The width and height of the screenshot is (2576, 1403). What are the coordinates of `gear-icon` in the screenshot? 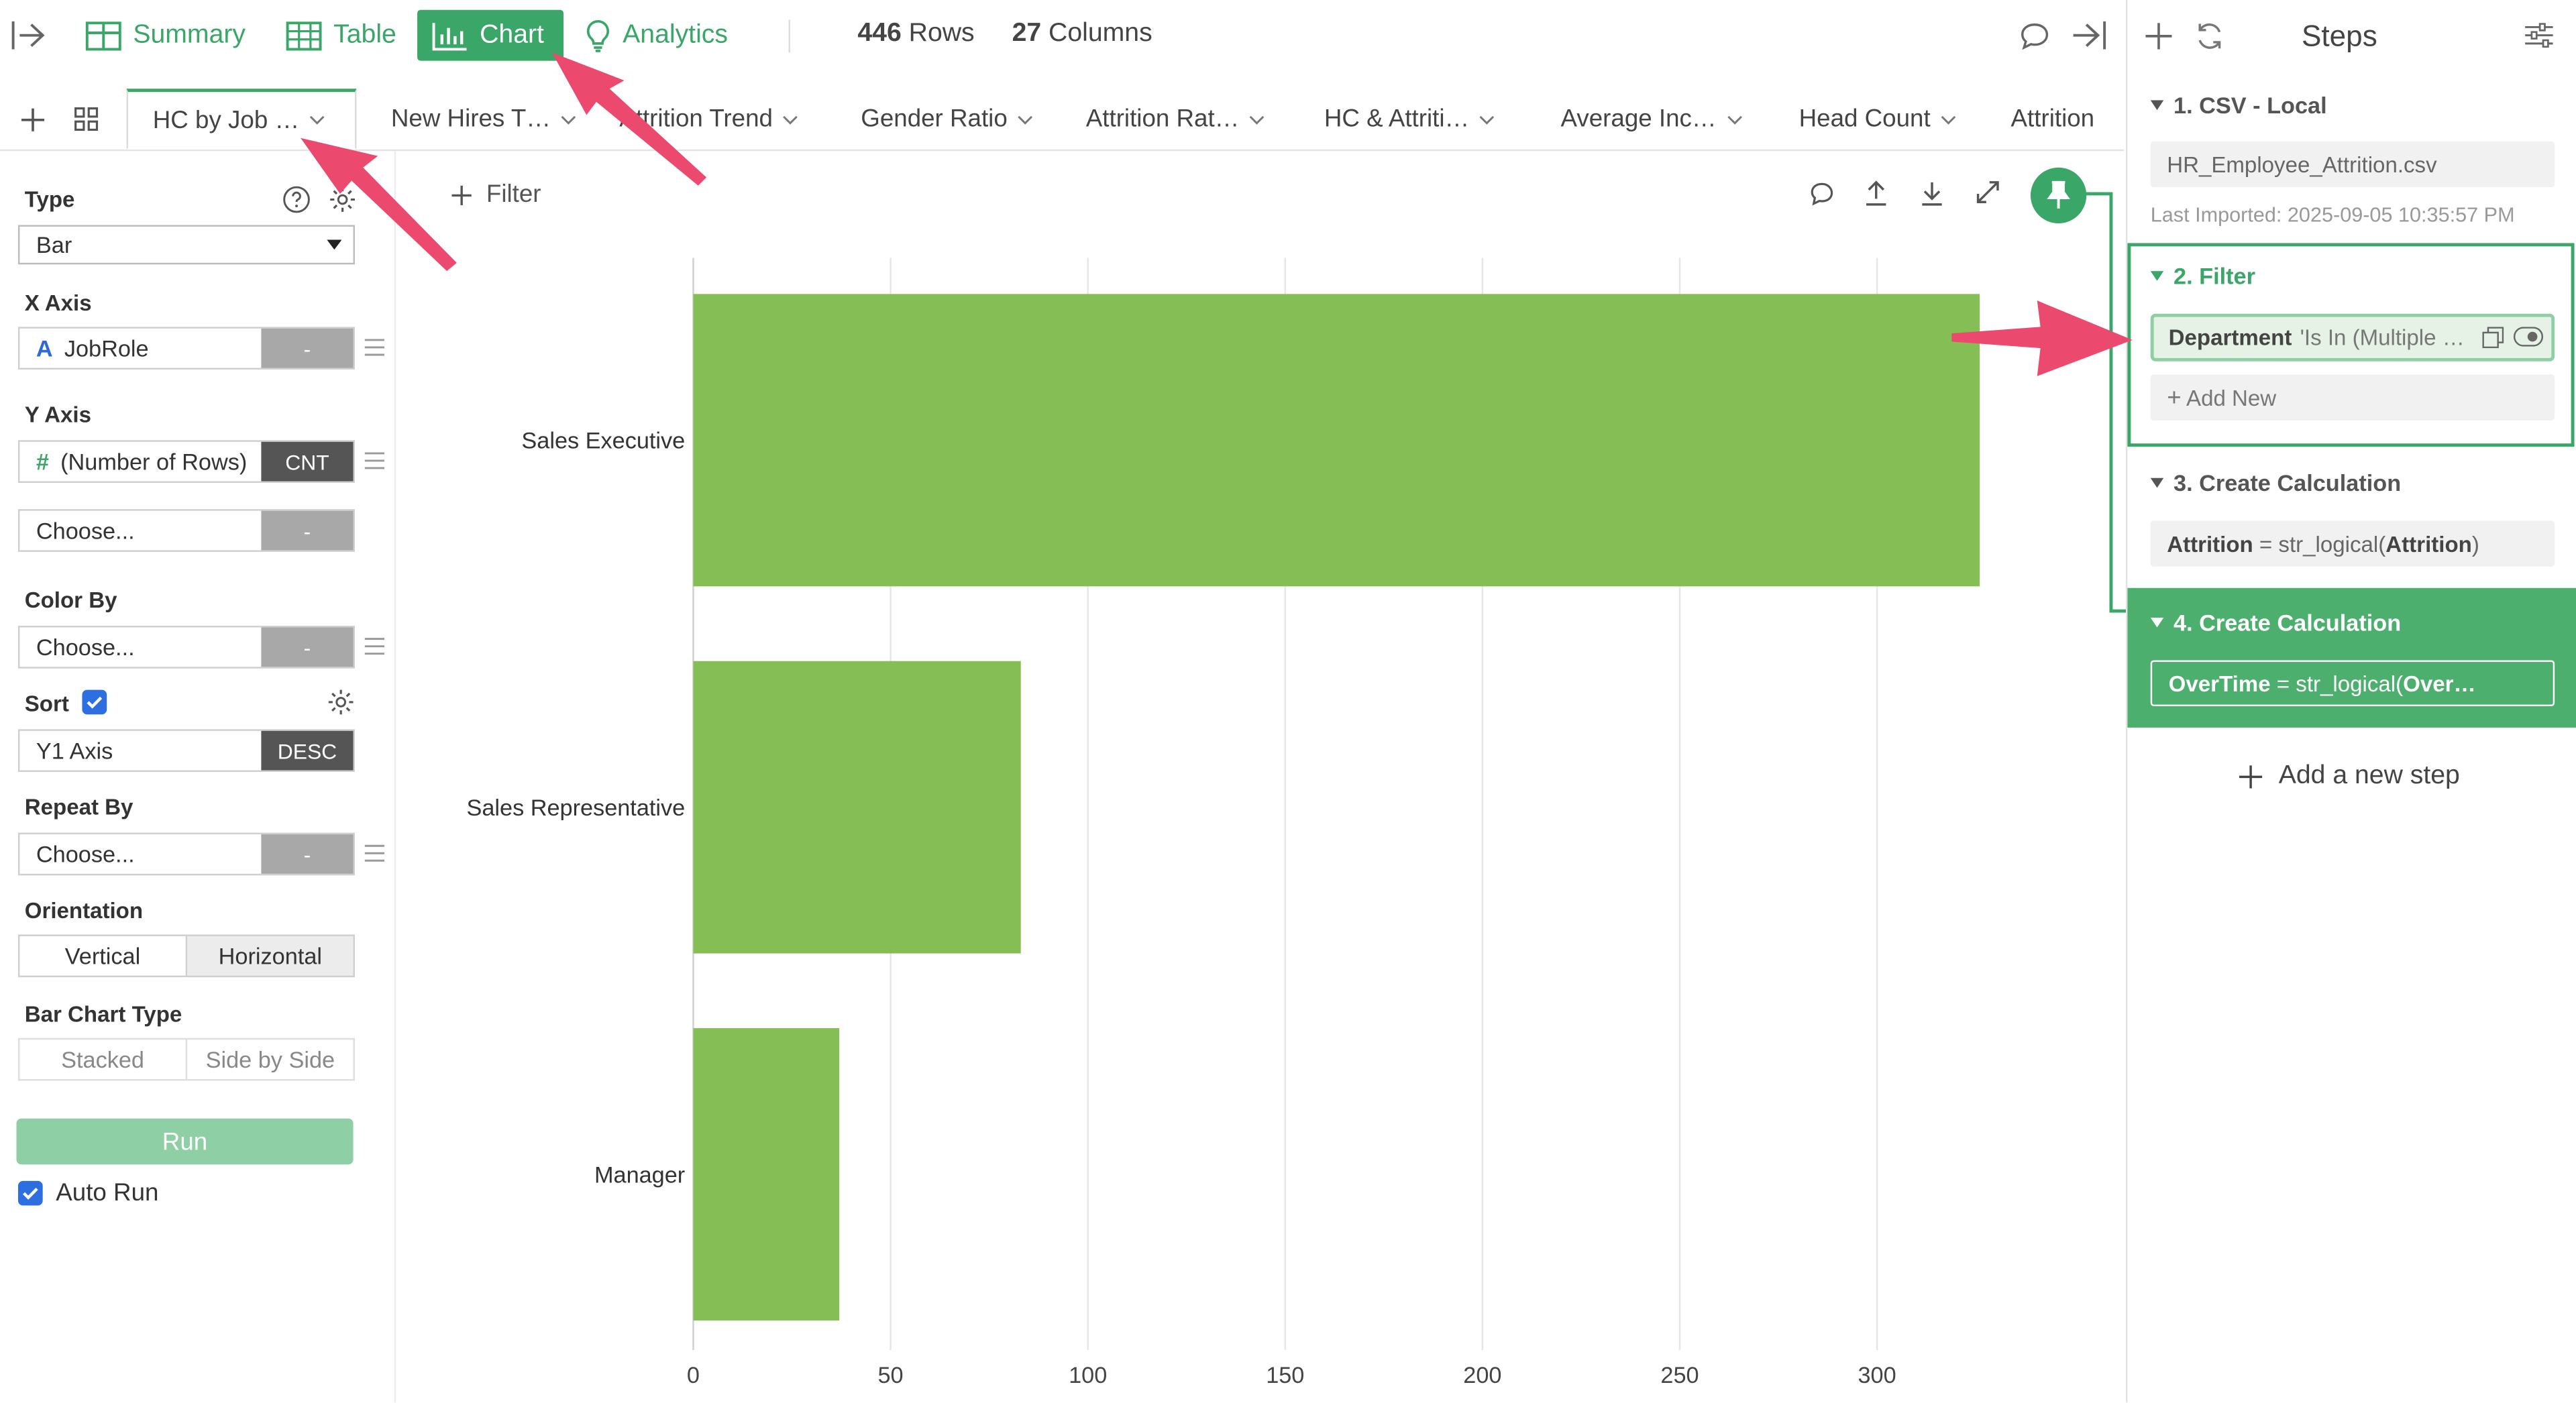 It's located at (343, 200).